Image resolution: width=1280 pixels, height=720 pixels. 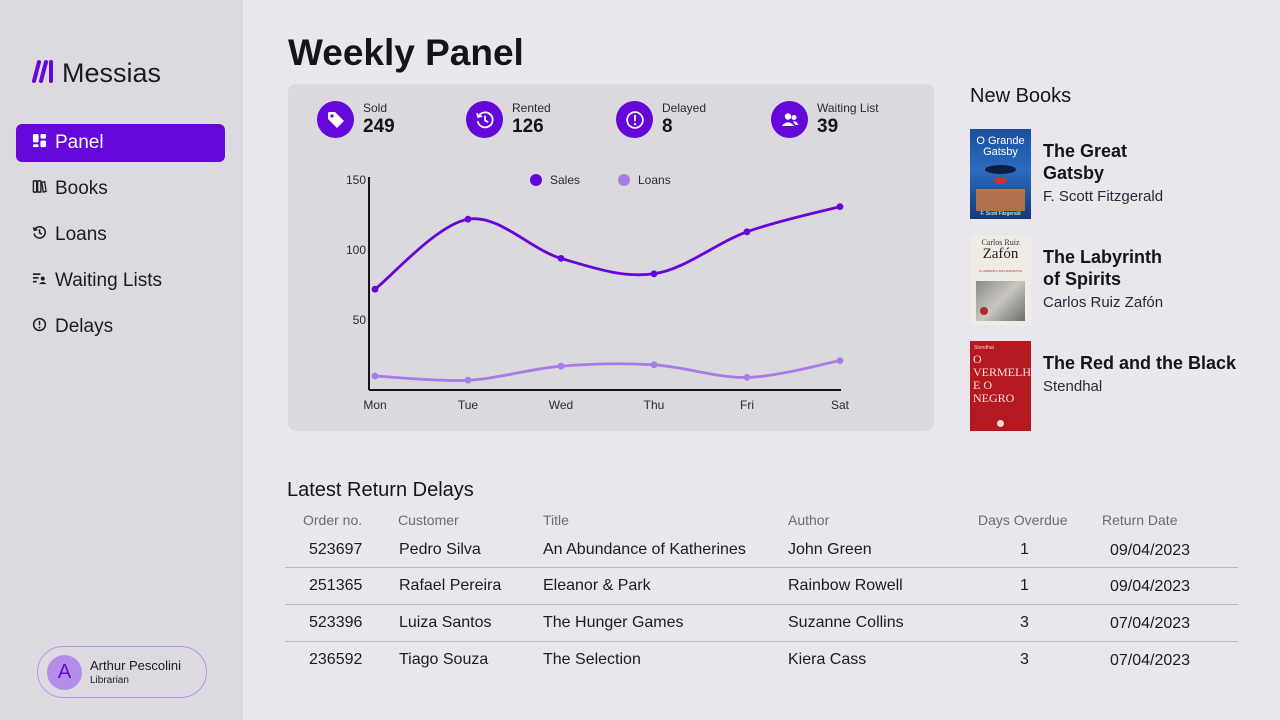 I want to click on x-tick-label: Sat, so click(x=840, y=405).